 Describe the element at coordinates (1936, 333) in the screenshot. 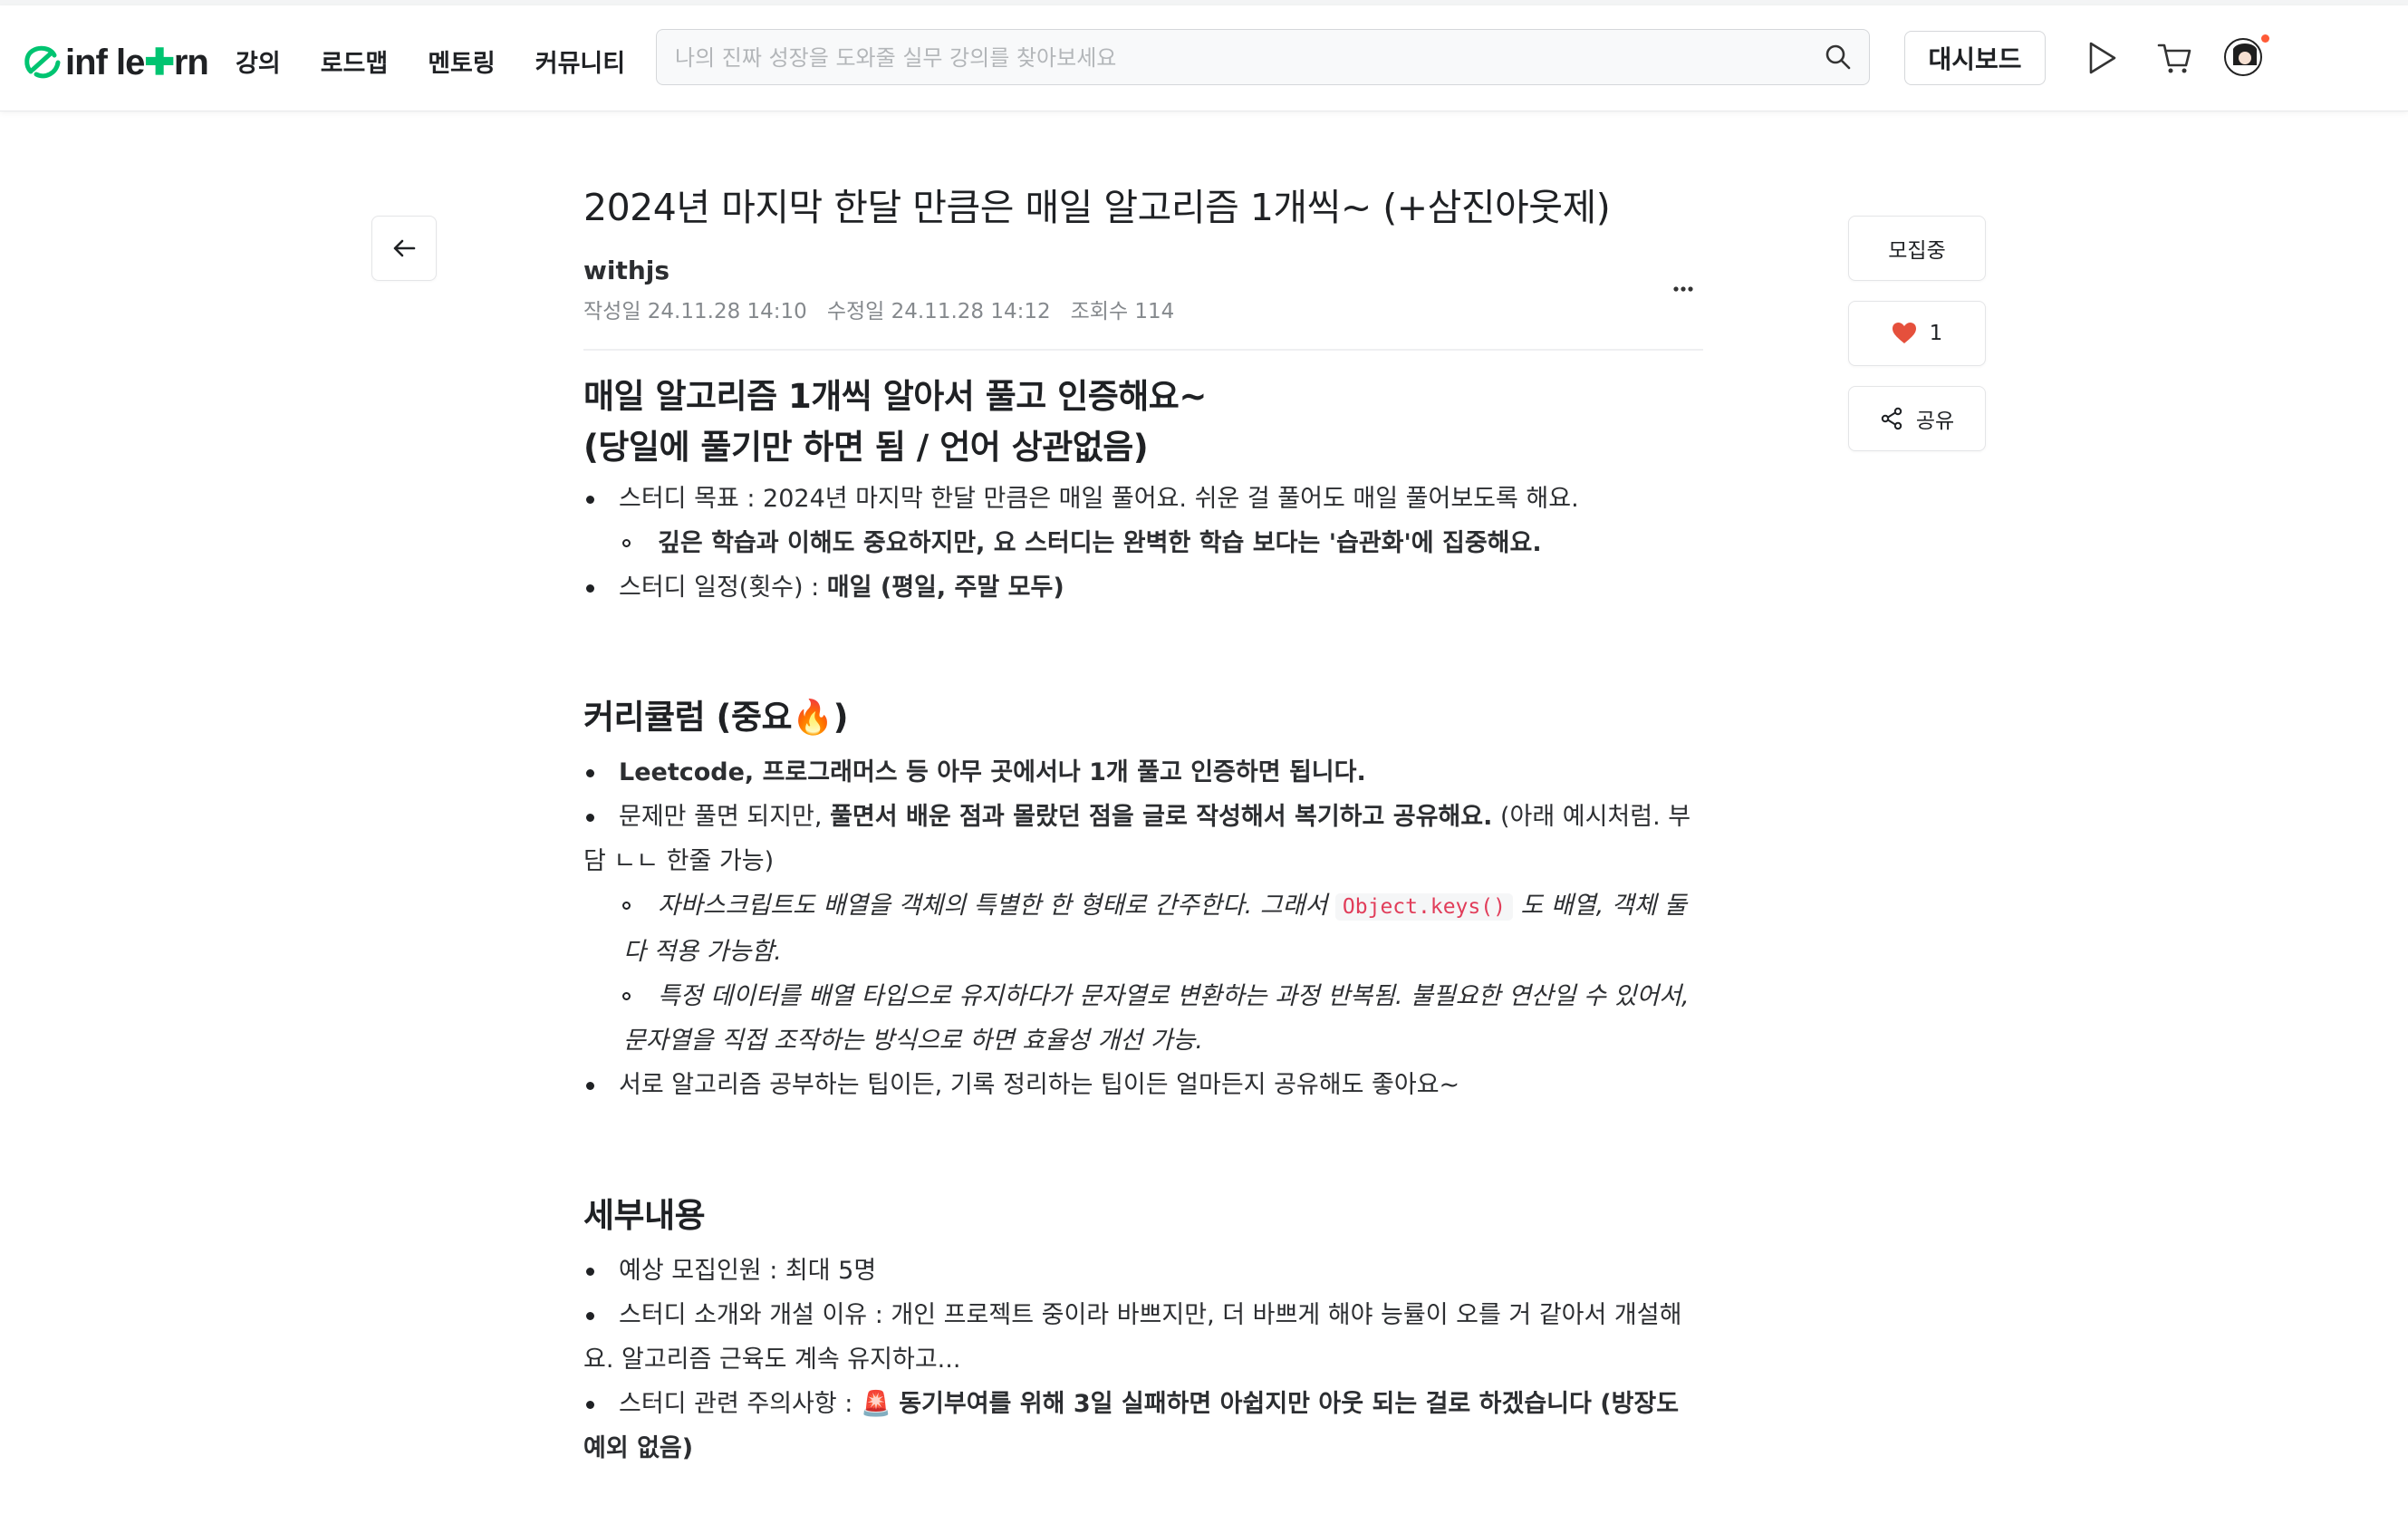

I see `like-count: 1` at that location.